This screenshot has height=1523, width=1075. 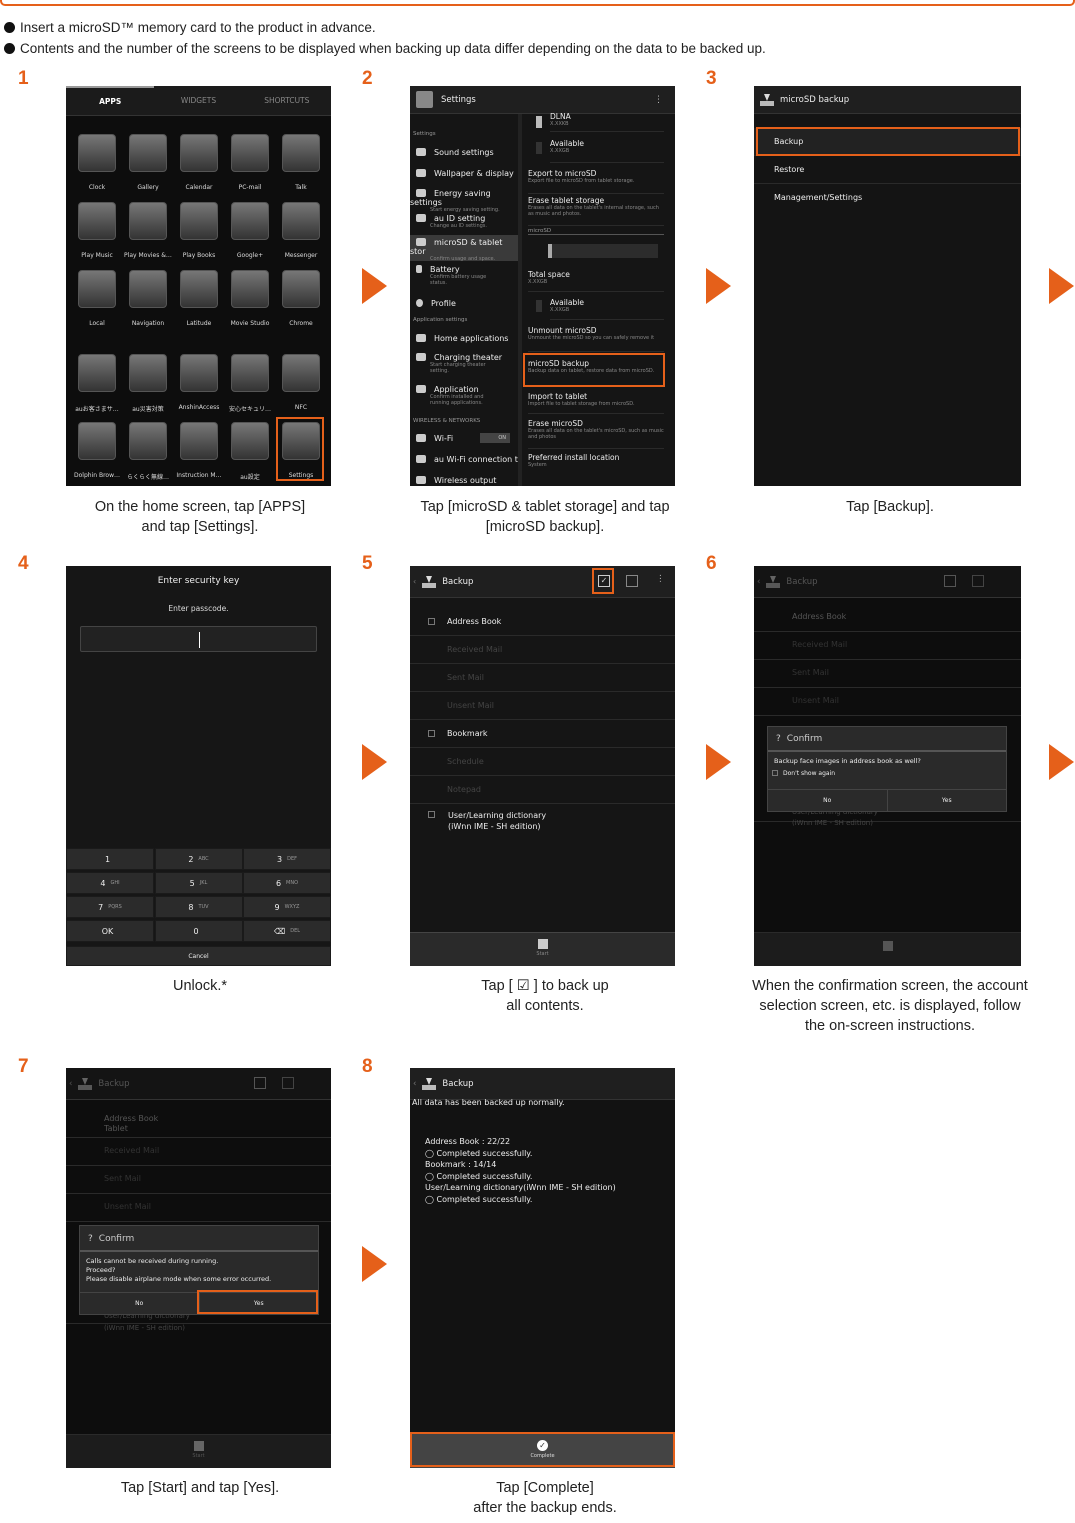 What do you see at coordinates (887, 100) in the screenshot?
I see `microsd-backup-action-bar: microSD backup` at bounding box center [887, 100].